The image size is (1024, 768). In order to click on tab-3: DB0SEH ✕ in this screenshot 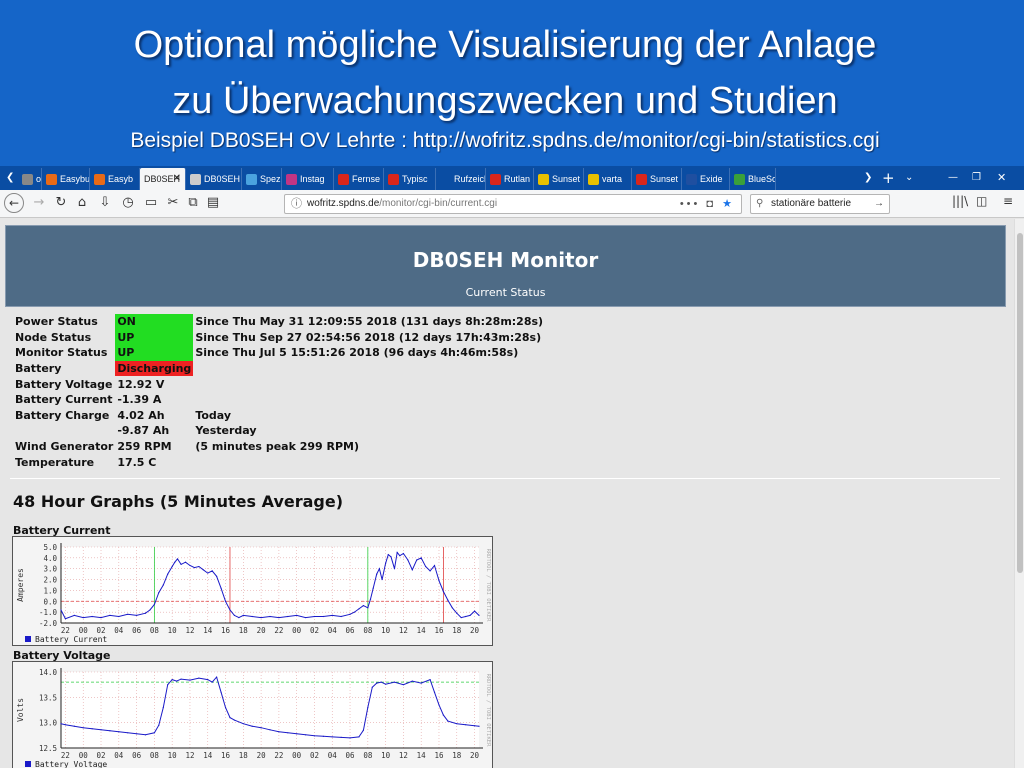, I will do `click(163, 179)`.